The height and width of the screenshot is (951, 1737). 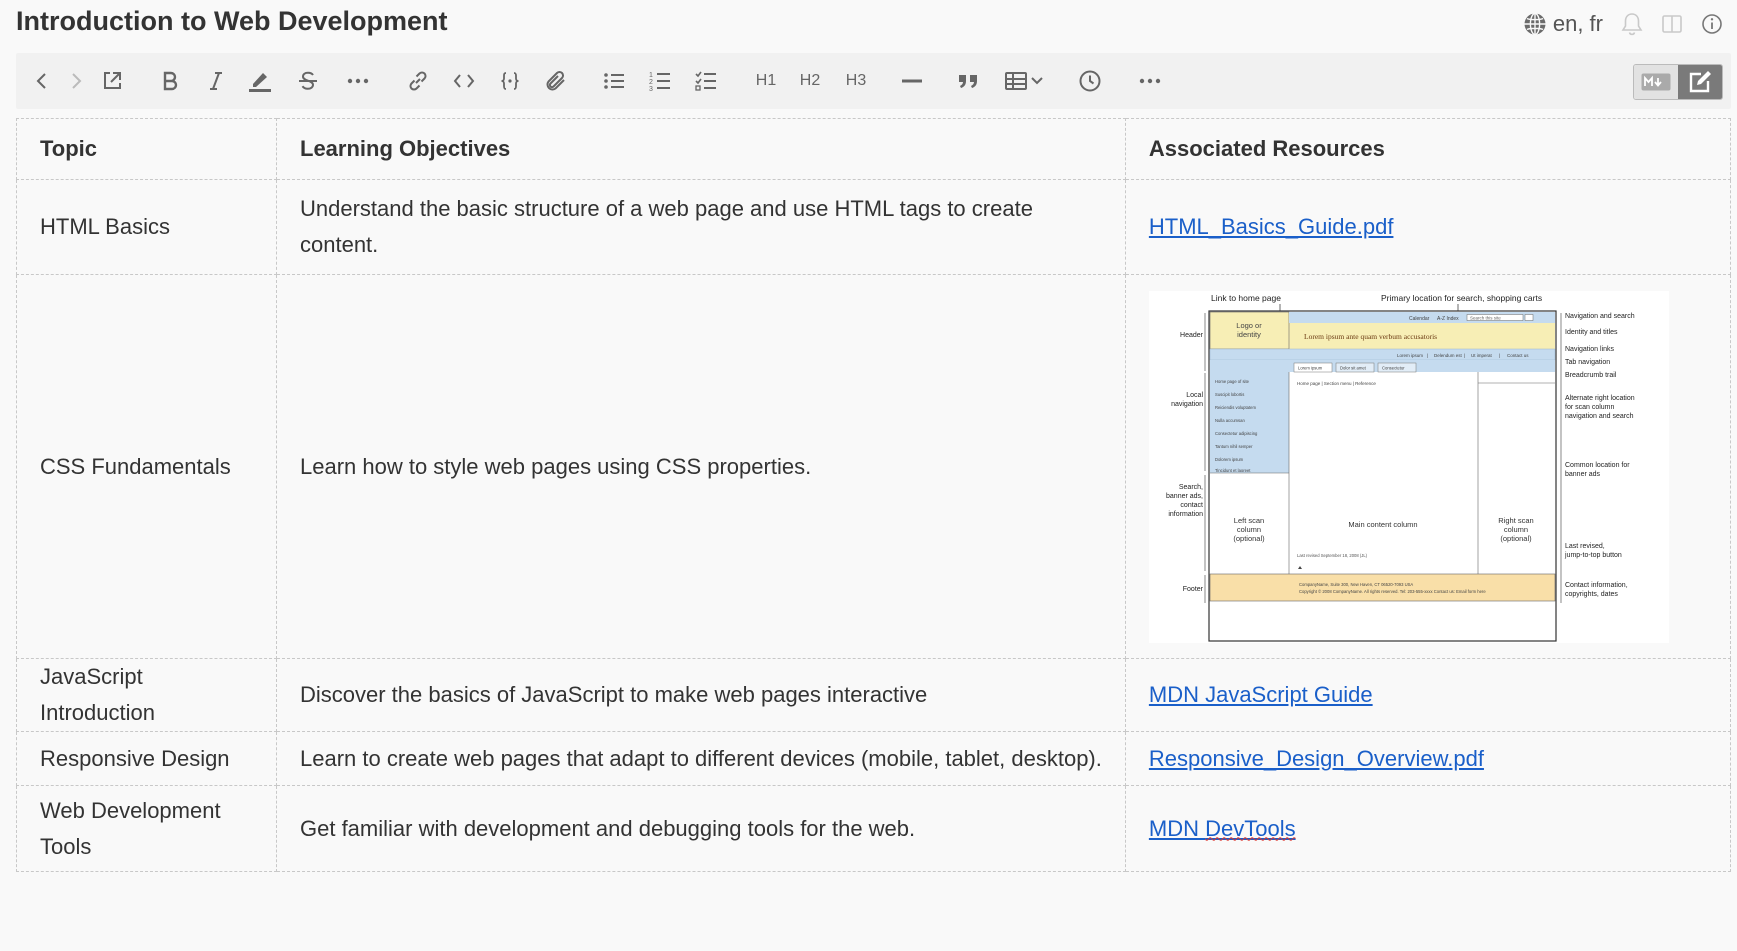 What do you see at coordinates (1249, 325) in the screenshot?
I see `wf-logo: Logo or` at bounding box center [1249, 325].